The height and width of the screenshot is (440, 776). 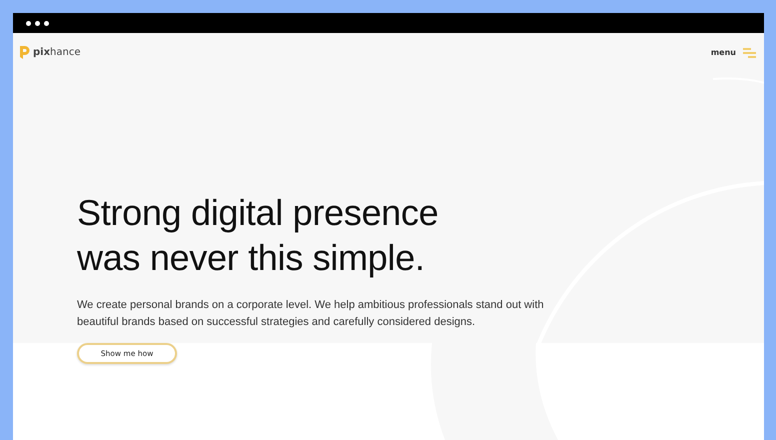 What do you see at coordinates (733, 53) in the screenshot?
I see `menu-button: menu` at bounding box center [733, 53].